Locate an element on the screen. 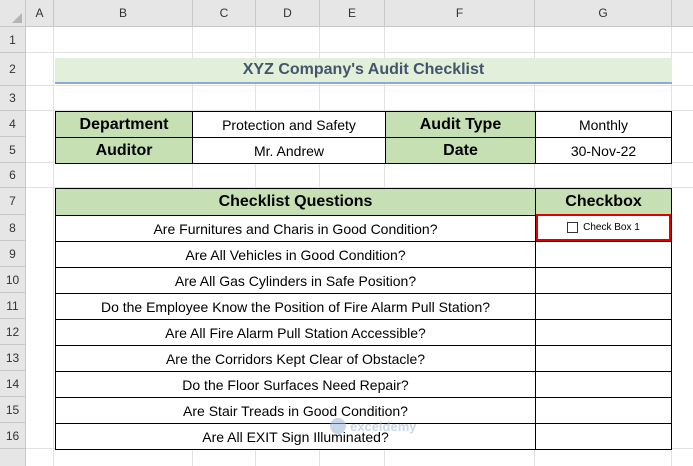 This screenshot has height=466, width=693. row-header-2: 2 is located at coordinates (13, 69).